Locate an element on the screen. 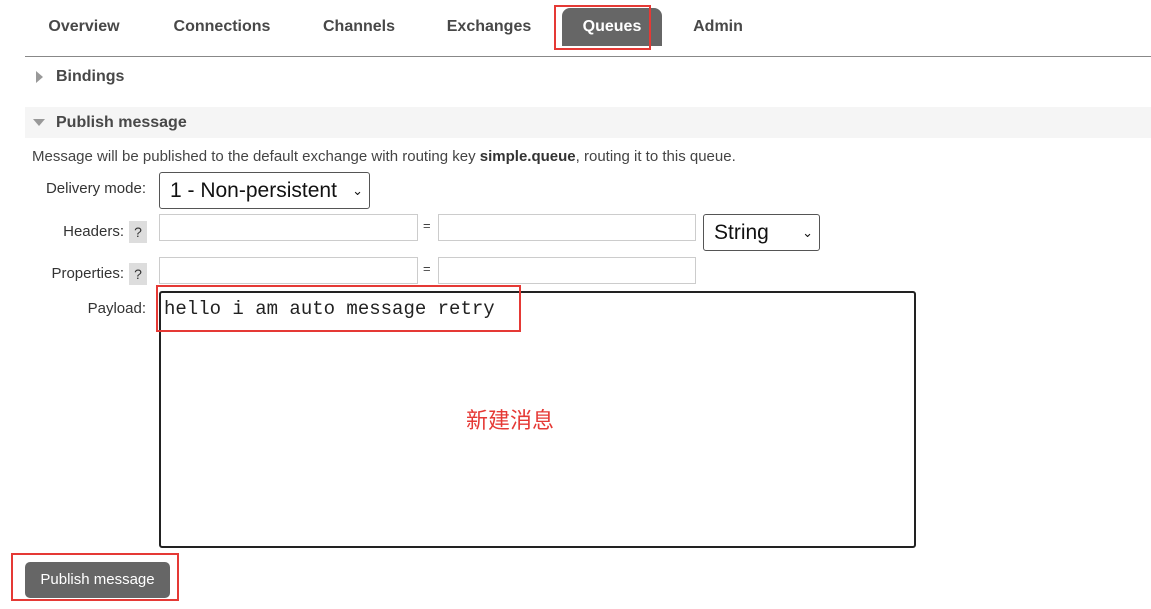 The image size is (1151, 609). tab-overview: Overview is located at coordinates (84, 27).